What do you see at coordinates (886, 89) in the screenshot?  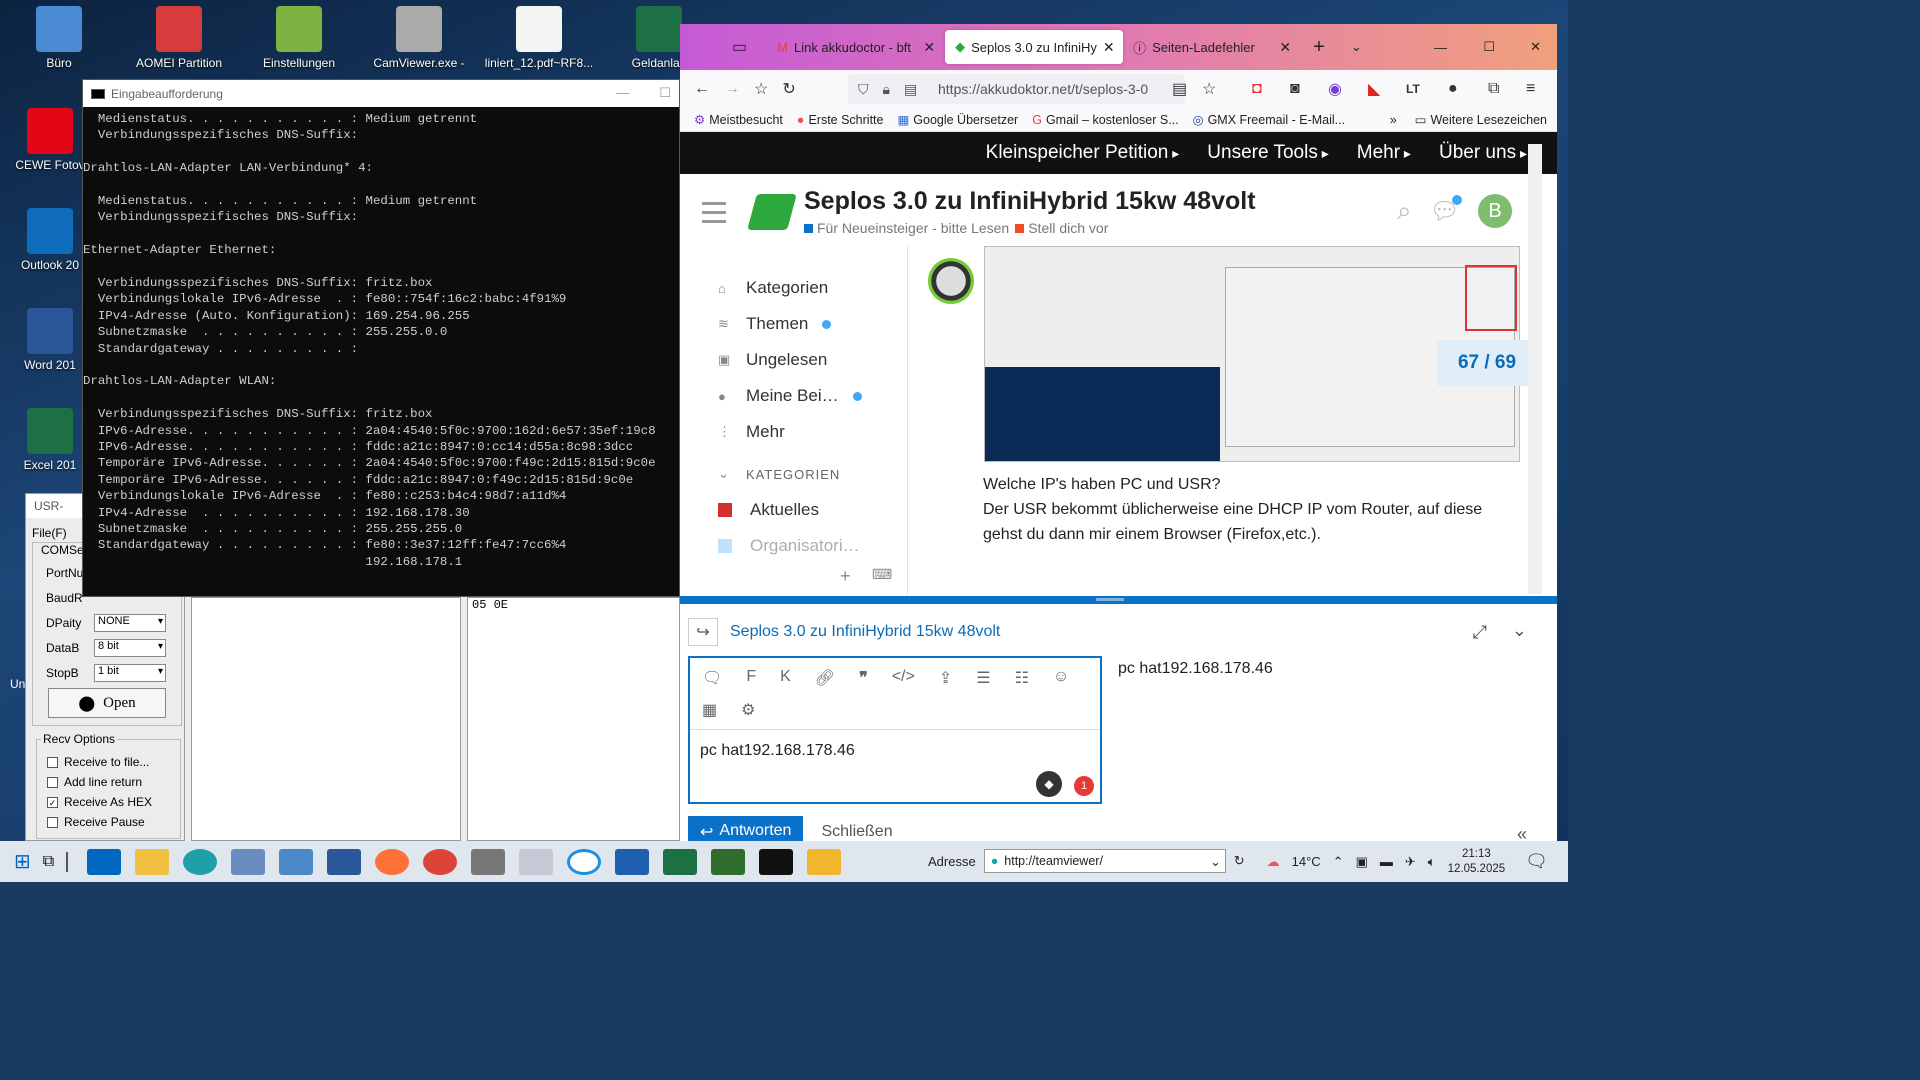 I see `lock-icon: 🔒︎` at bounding box center [886, 89].